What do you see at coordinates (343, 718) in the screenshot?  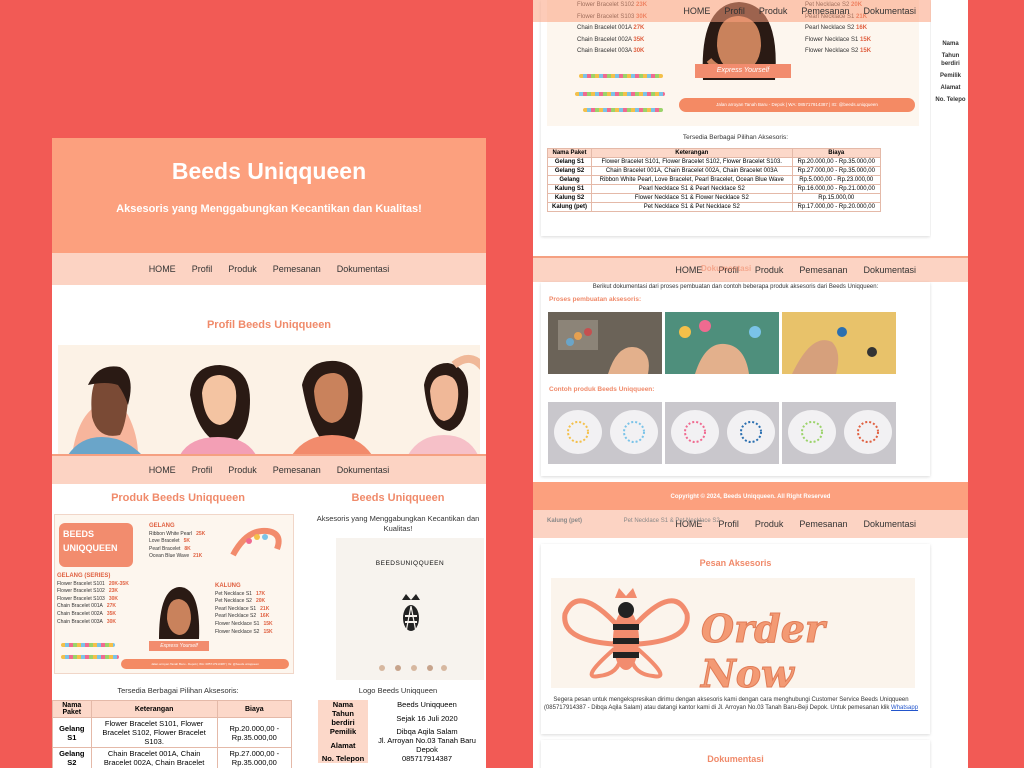 I see `info-key: Tahun berdiri` at bounding box center [343, 718].